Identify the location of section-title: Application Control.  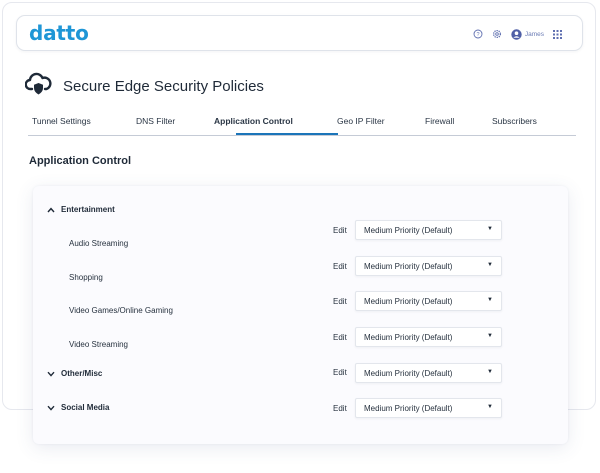
(80, 161).